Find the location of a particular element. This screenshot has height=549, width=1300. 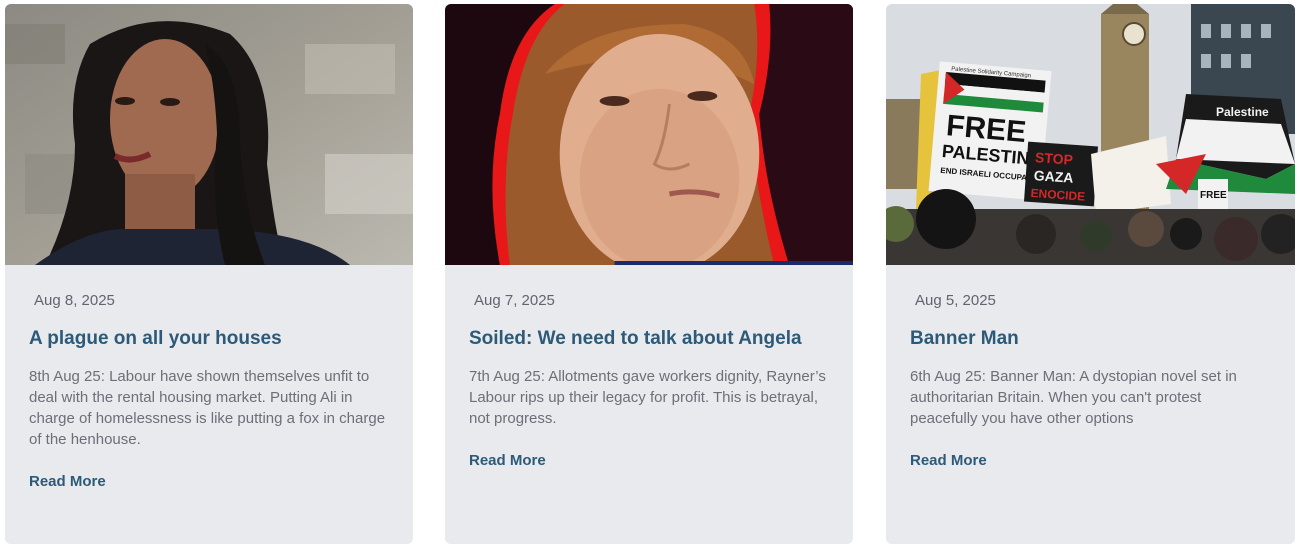

post-date: Aug 8, 2025 is located at coordinates (74, 300).